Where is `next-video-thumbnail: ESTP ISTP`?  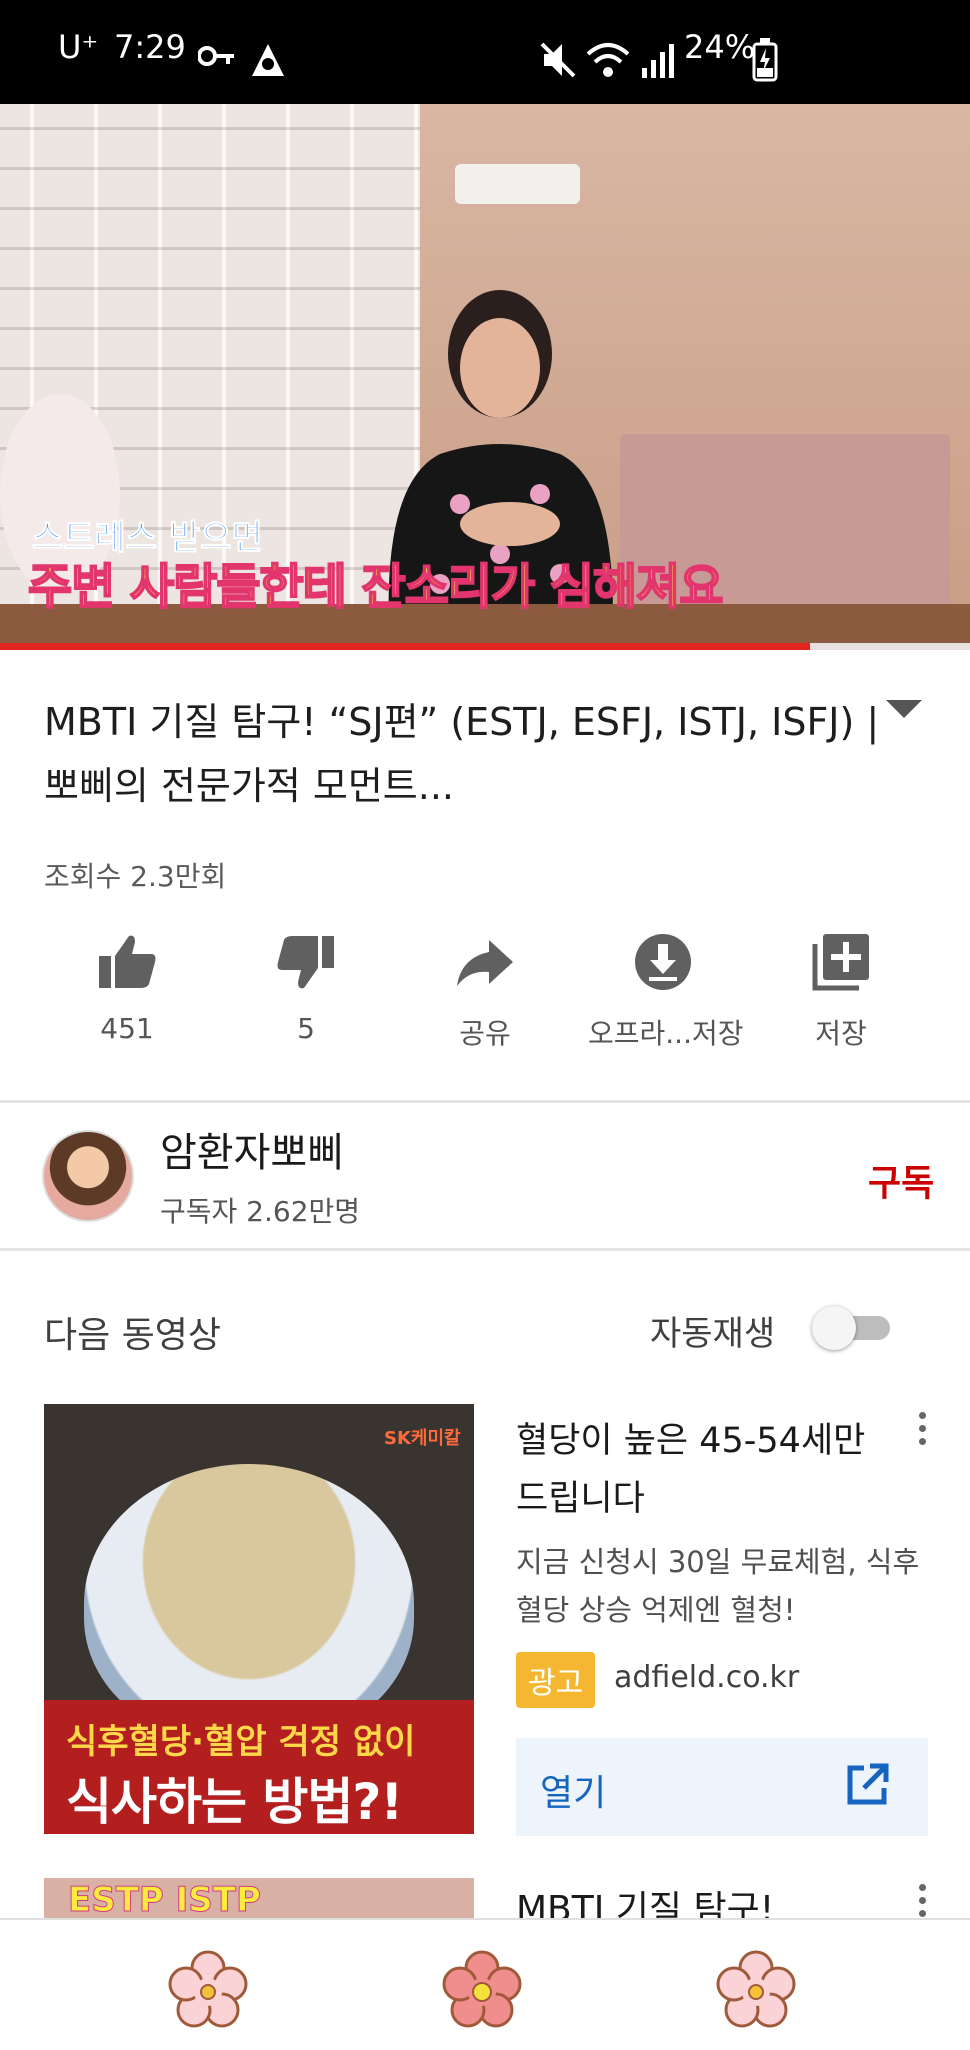 next-video-thumbnail: ESTP ISTP is located at coordinates (259, 1898).